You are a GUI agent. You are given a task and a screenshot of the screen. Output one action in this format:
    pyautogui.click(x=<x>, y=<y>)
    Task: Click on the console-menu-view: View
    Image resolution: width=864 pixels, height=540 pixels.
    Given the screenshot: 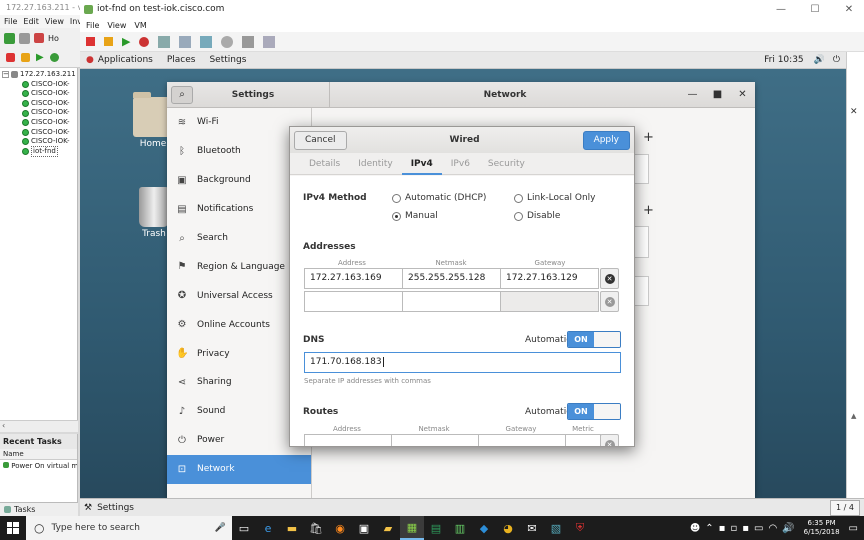 What is the action you would take?
    pyautogui.click(x=116, y=25)
    